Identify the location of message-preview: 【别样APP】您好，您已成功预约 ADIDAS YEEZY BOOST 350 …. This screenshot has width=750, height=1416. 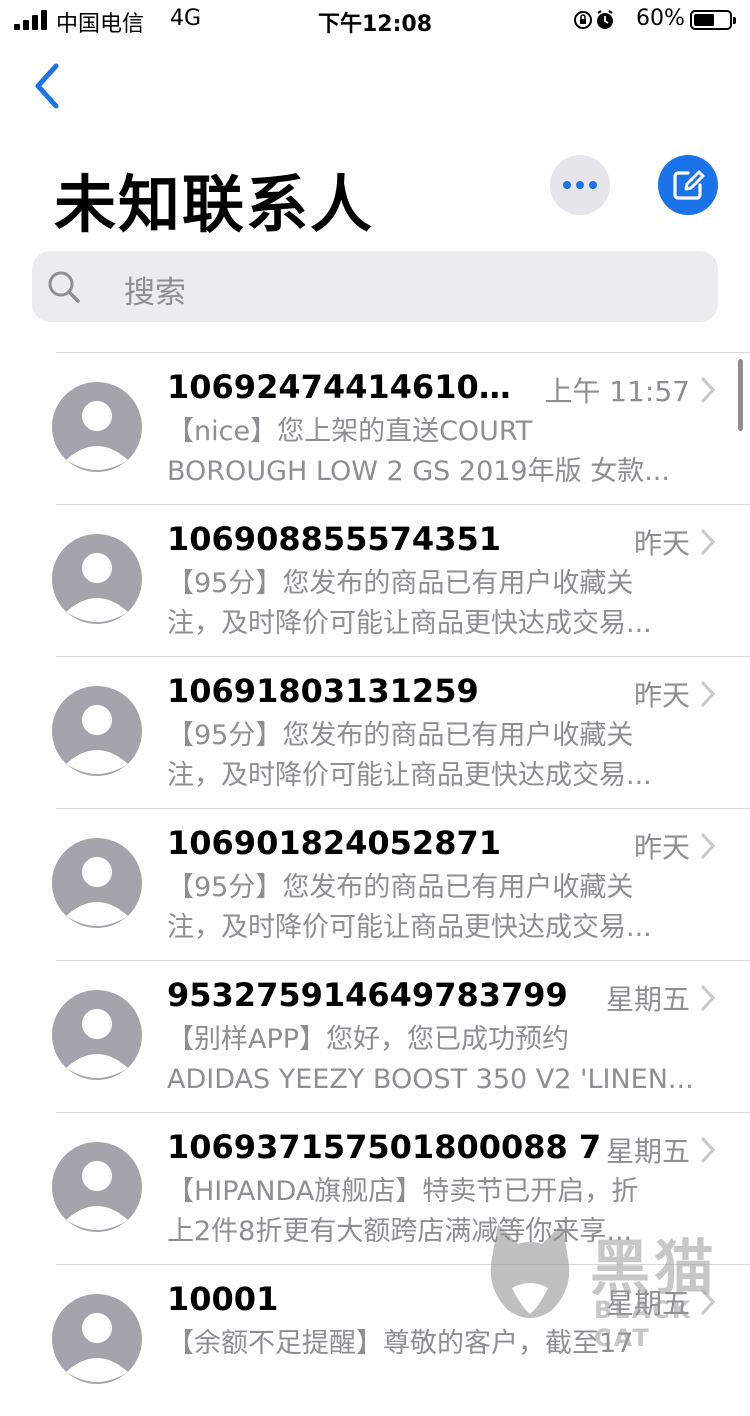
(442, 1060).